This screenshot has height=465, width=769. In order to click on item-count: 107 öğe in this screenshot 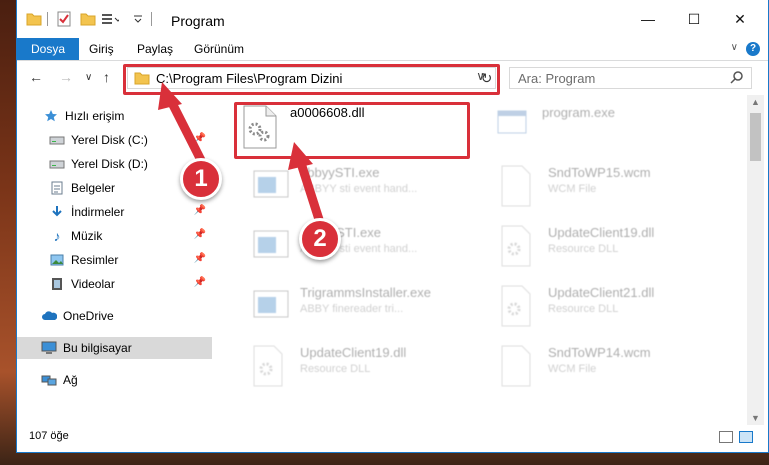, I will do `click(49, 436)`.